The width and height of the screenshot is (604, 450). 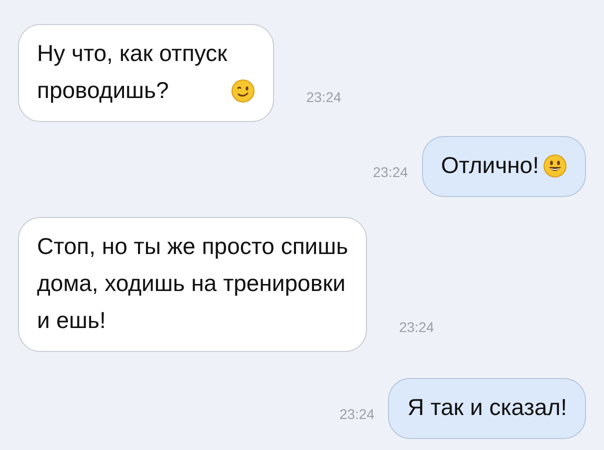 I want to click on winking-face-icon, so click(x=243, y=91).